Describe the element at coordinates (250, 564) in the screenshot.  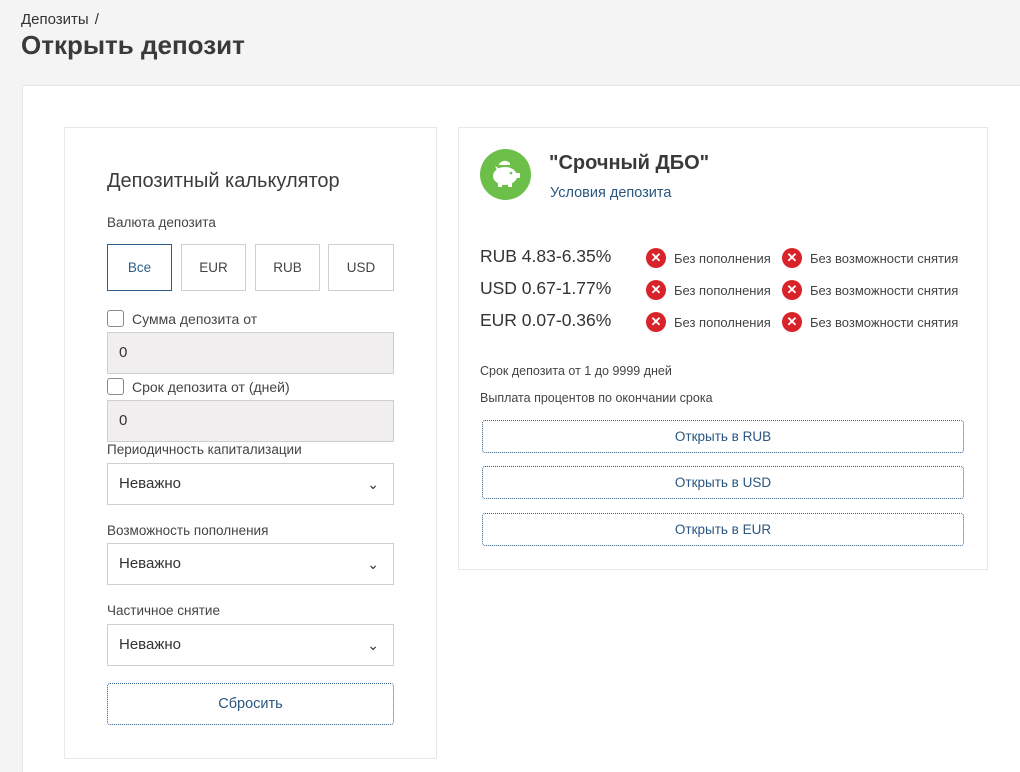
I see `replenishment-select: Неважно ⌄` at that location.